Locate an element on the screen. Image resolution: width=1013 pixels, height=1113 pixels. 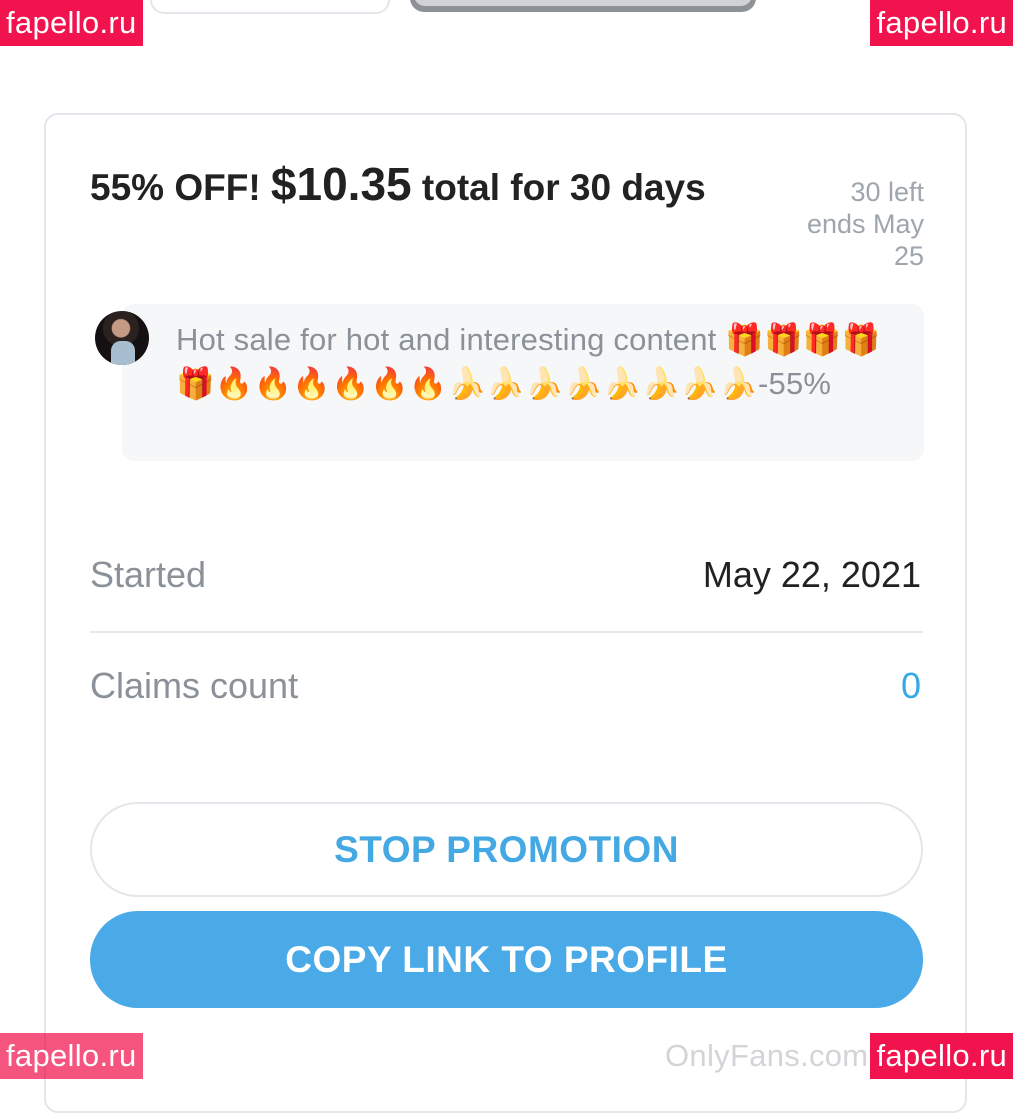
watermark-top-right: fapello.ru is located at coordinates (941, 23).